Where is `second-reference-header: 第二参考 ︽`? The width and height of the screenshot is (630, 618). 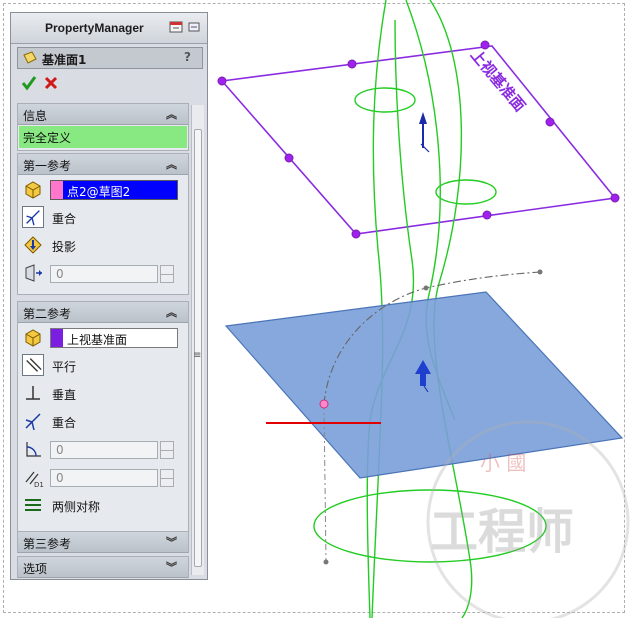
second-reference-header: 第二参考 ︽ is located at coordinates (103, 312).